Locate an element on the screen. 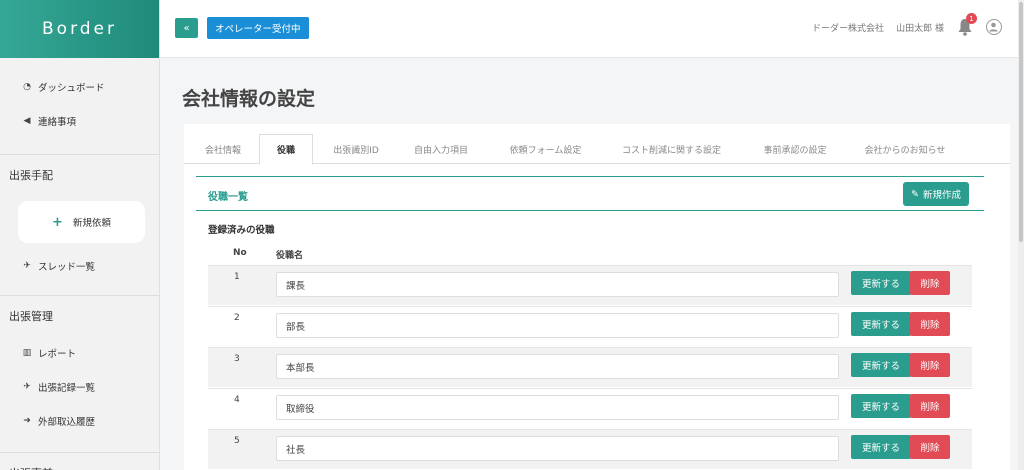  create-label: 新規作成 is located at coordinates (941, 195).